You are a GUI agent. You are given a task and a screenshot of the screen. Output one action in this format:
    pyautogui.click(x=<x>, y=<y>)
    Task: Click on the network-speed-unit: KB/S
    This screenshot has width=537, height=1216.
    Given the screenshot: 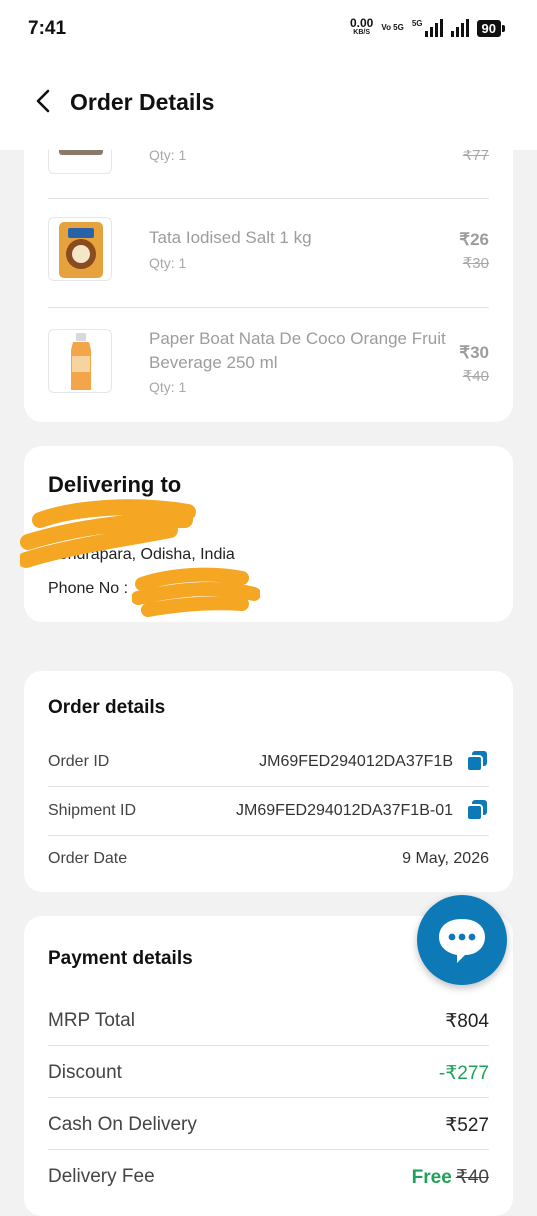 What is the action you would take?
    pyautogui.click(x=362, y=32)
    